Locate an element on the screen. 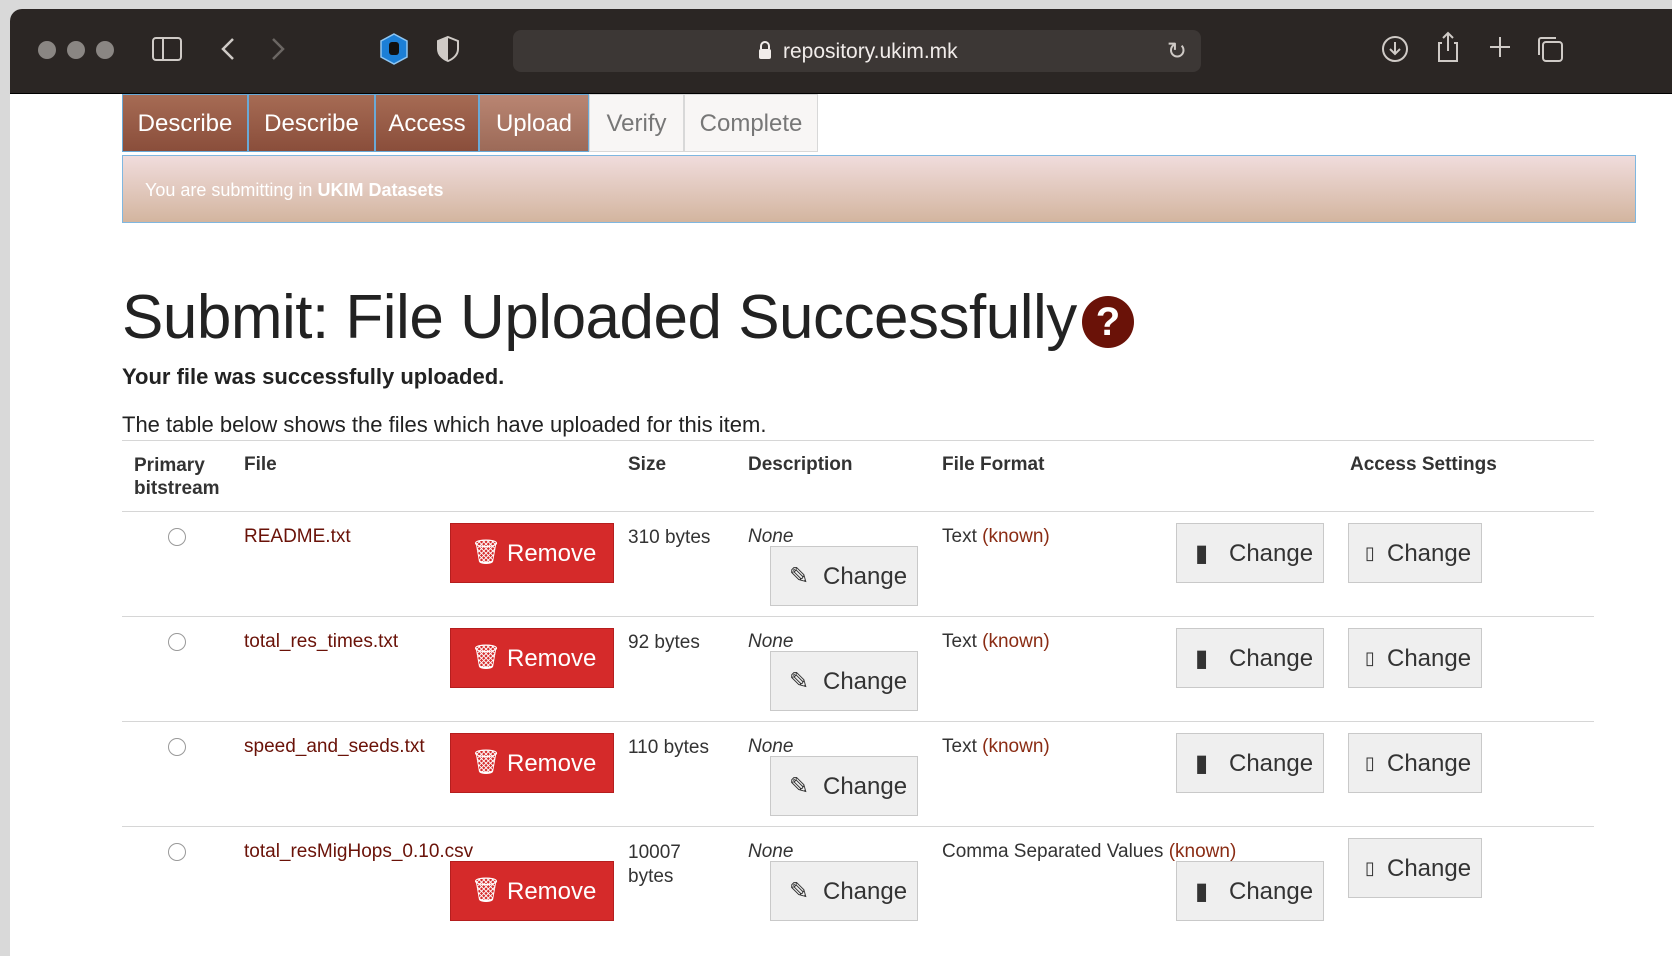 The height and width of the screenshot is (956, 1672). minimize-window-dot is located at coordinates (76, 50).